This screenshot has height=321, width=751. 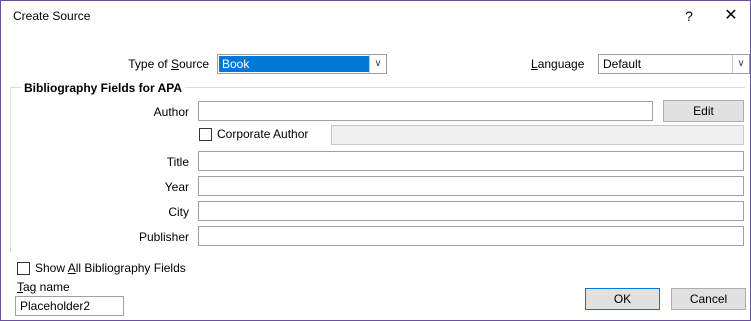 I want to click on language-label-post: anguage, so click(x=561, y=64).